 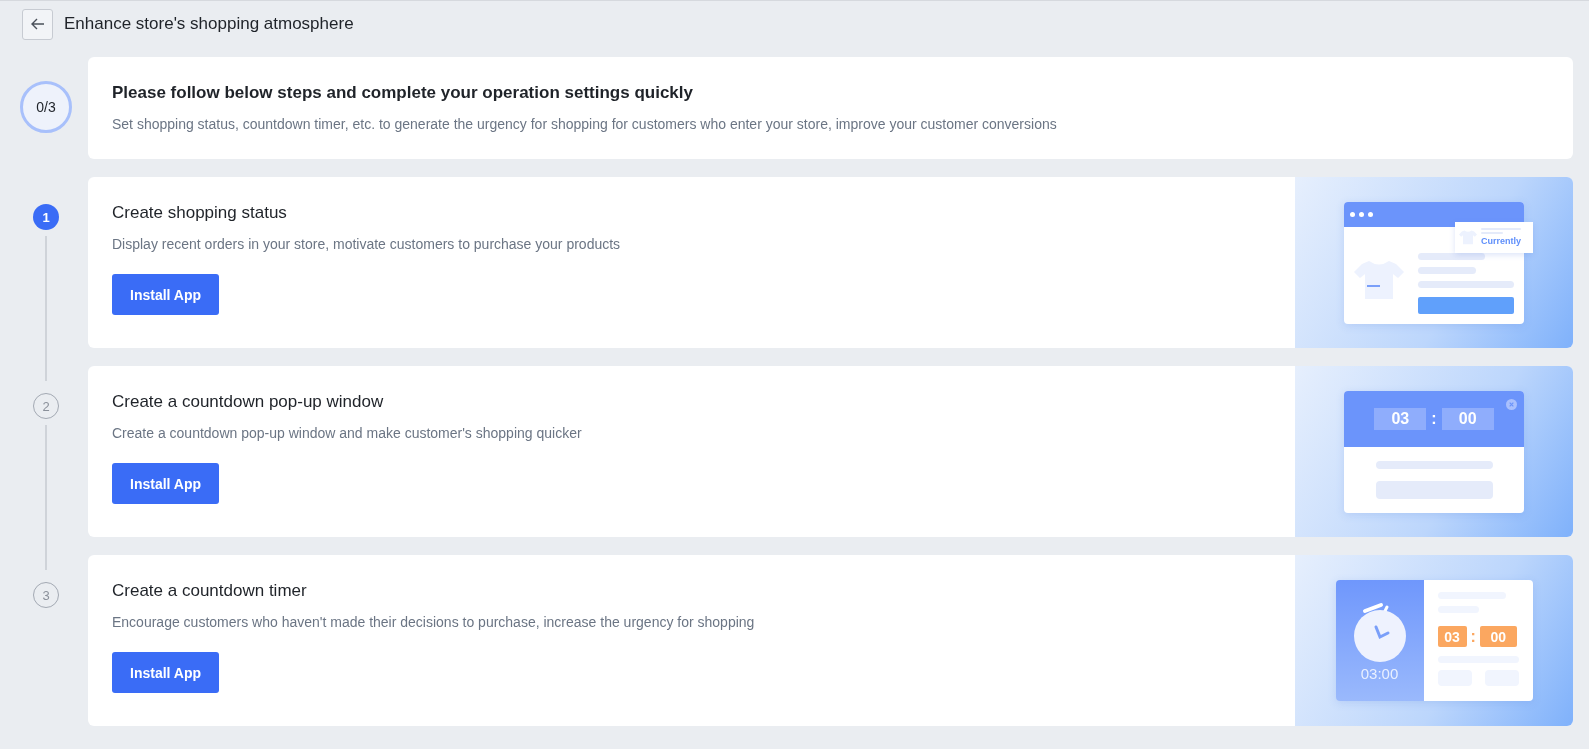 I want to click on back-arrow-icon, so click(x=37, y=24).